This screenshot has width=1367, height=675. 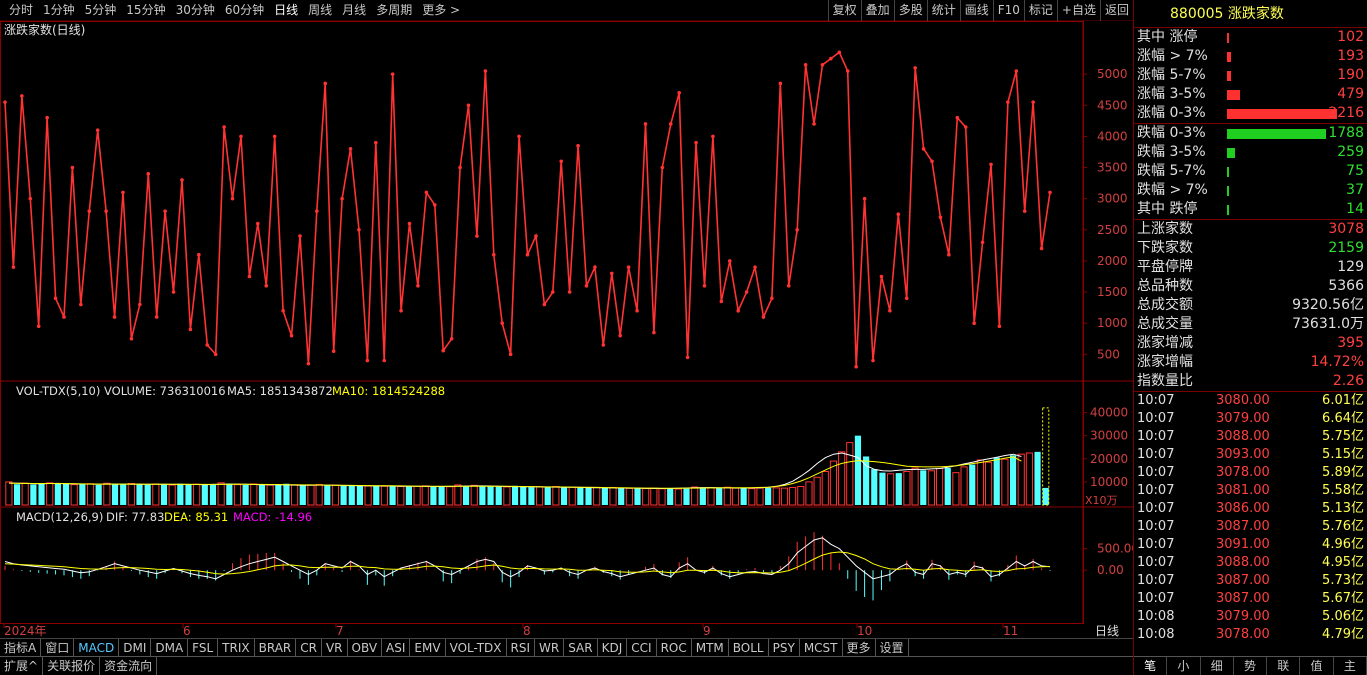 I want to click on status-tab: 关联报价, so click(x=72, y=666).